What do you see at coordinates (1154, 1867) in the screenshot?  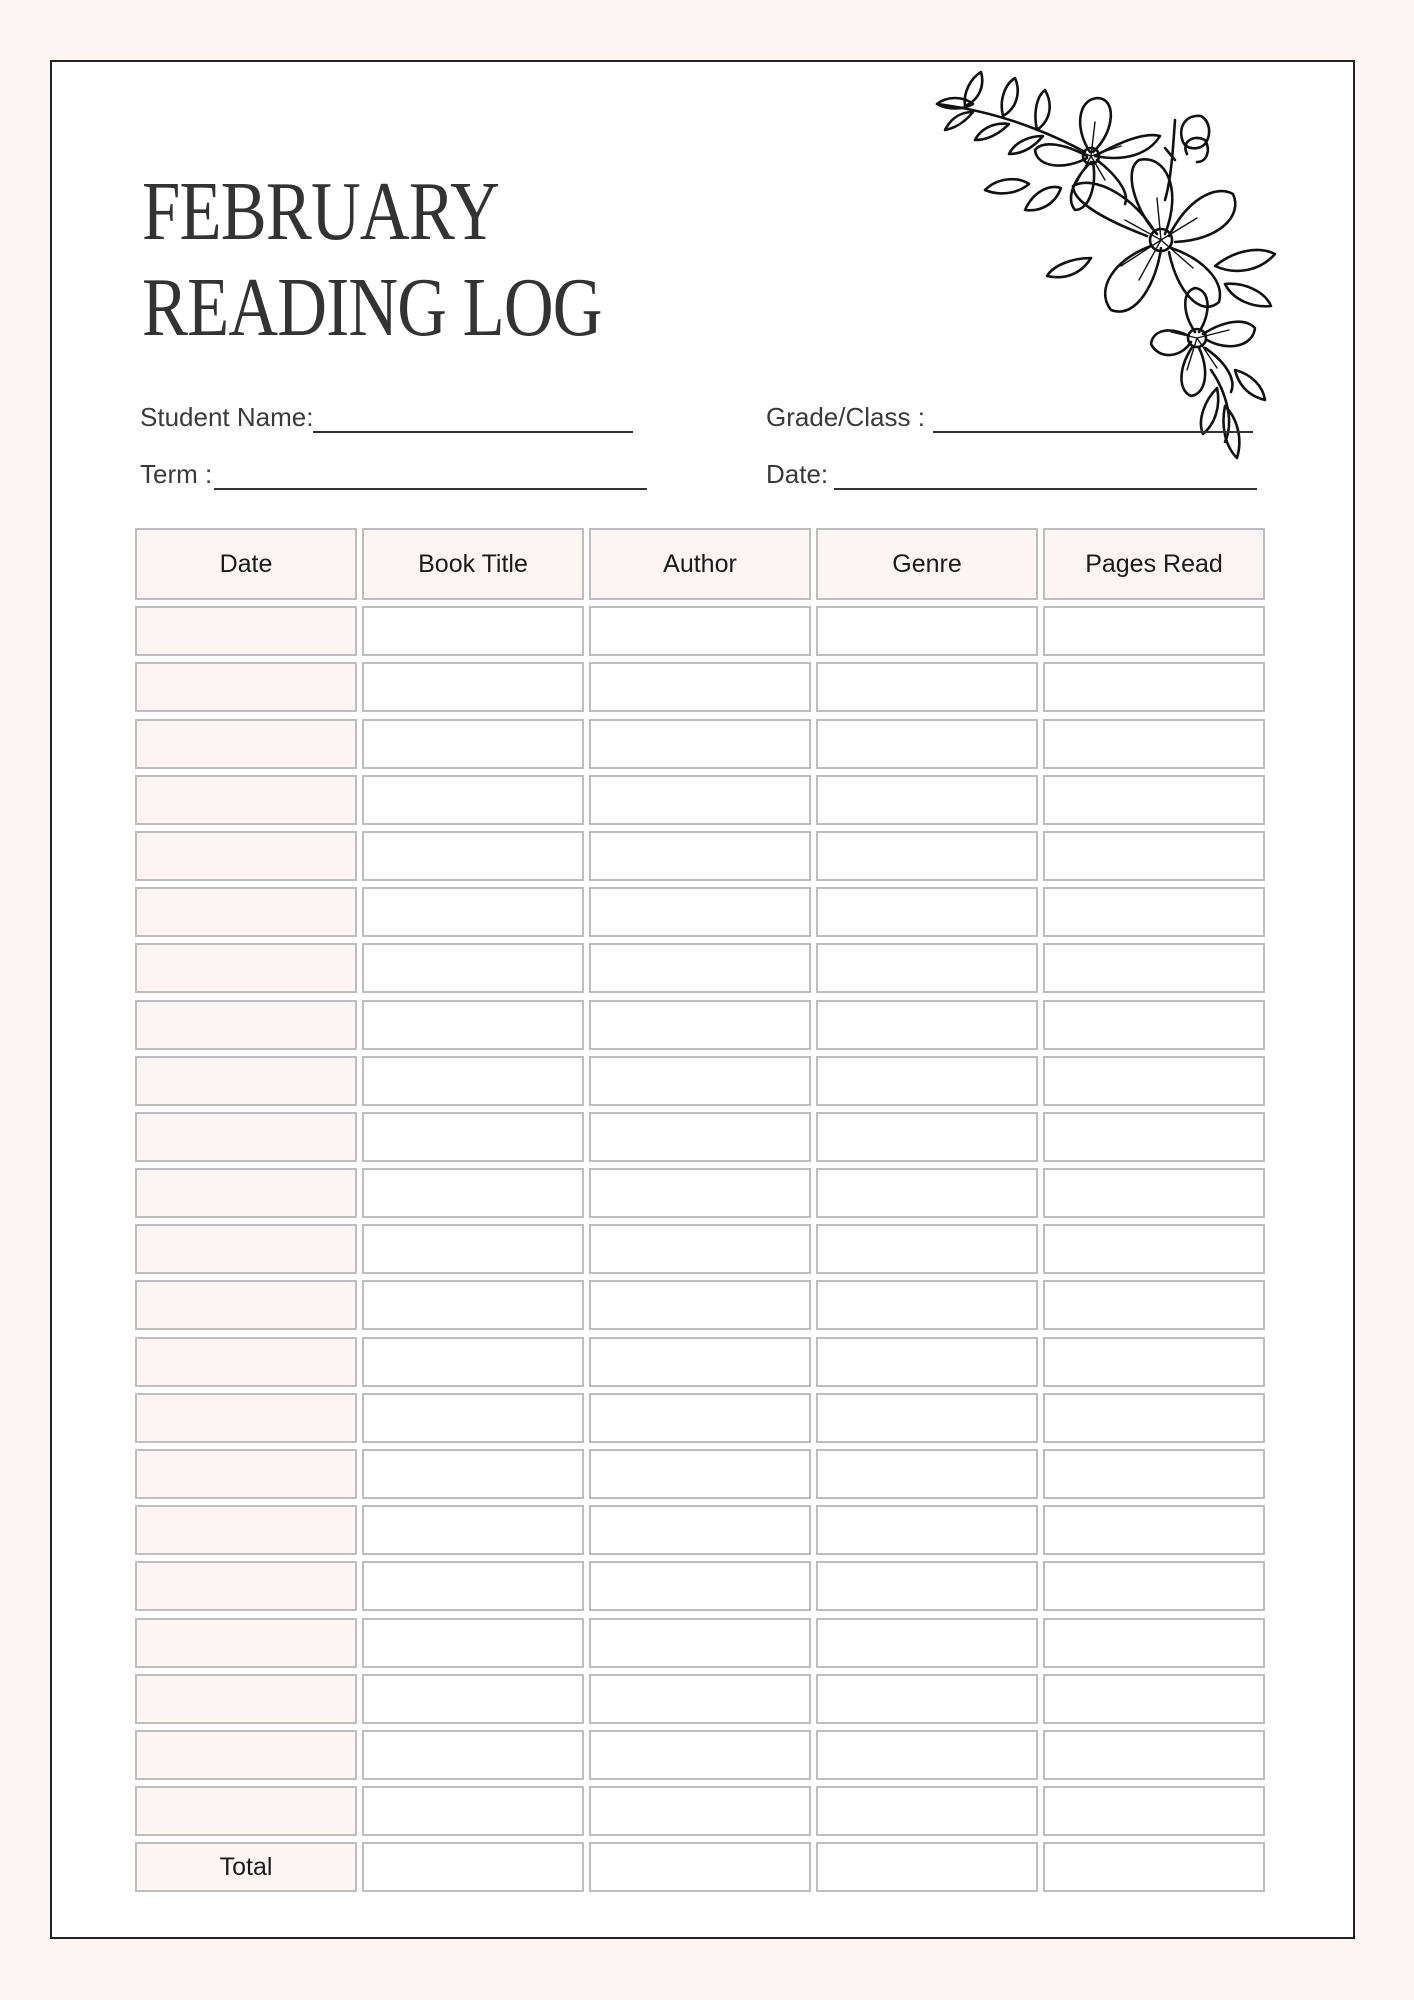 I see `total-cell-pages-read` at bounding box center [1154, 1867].